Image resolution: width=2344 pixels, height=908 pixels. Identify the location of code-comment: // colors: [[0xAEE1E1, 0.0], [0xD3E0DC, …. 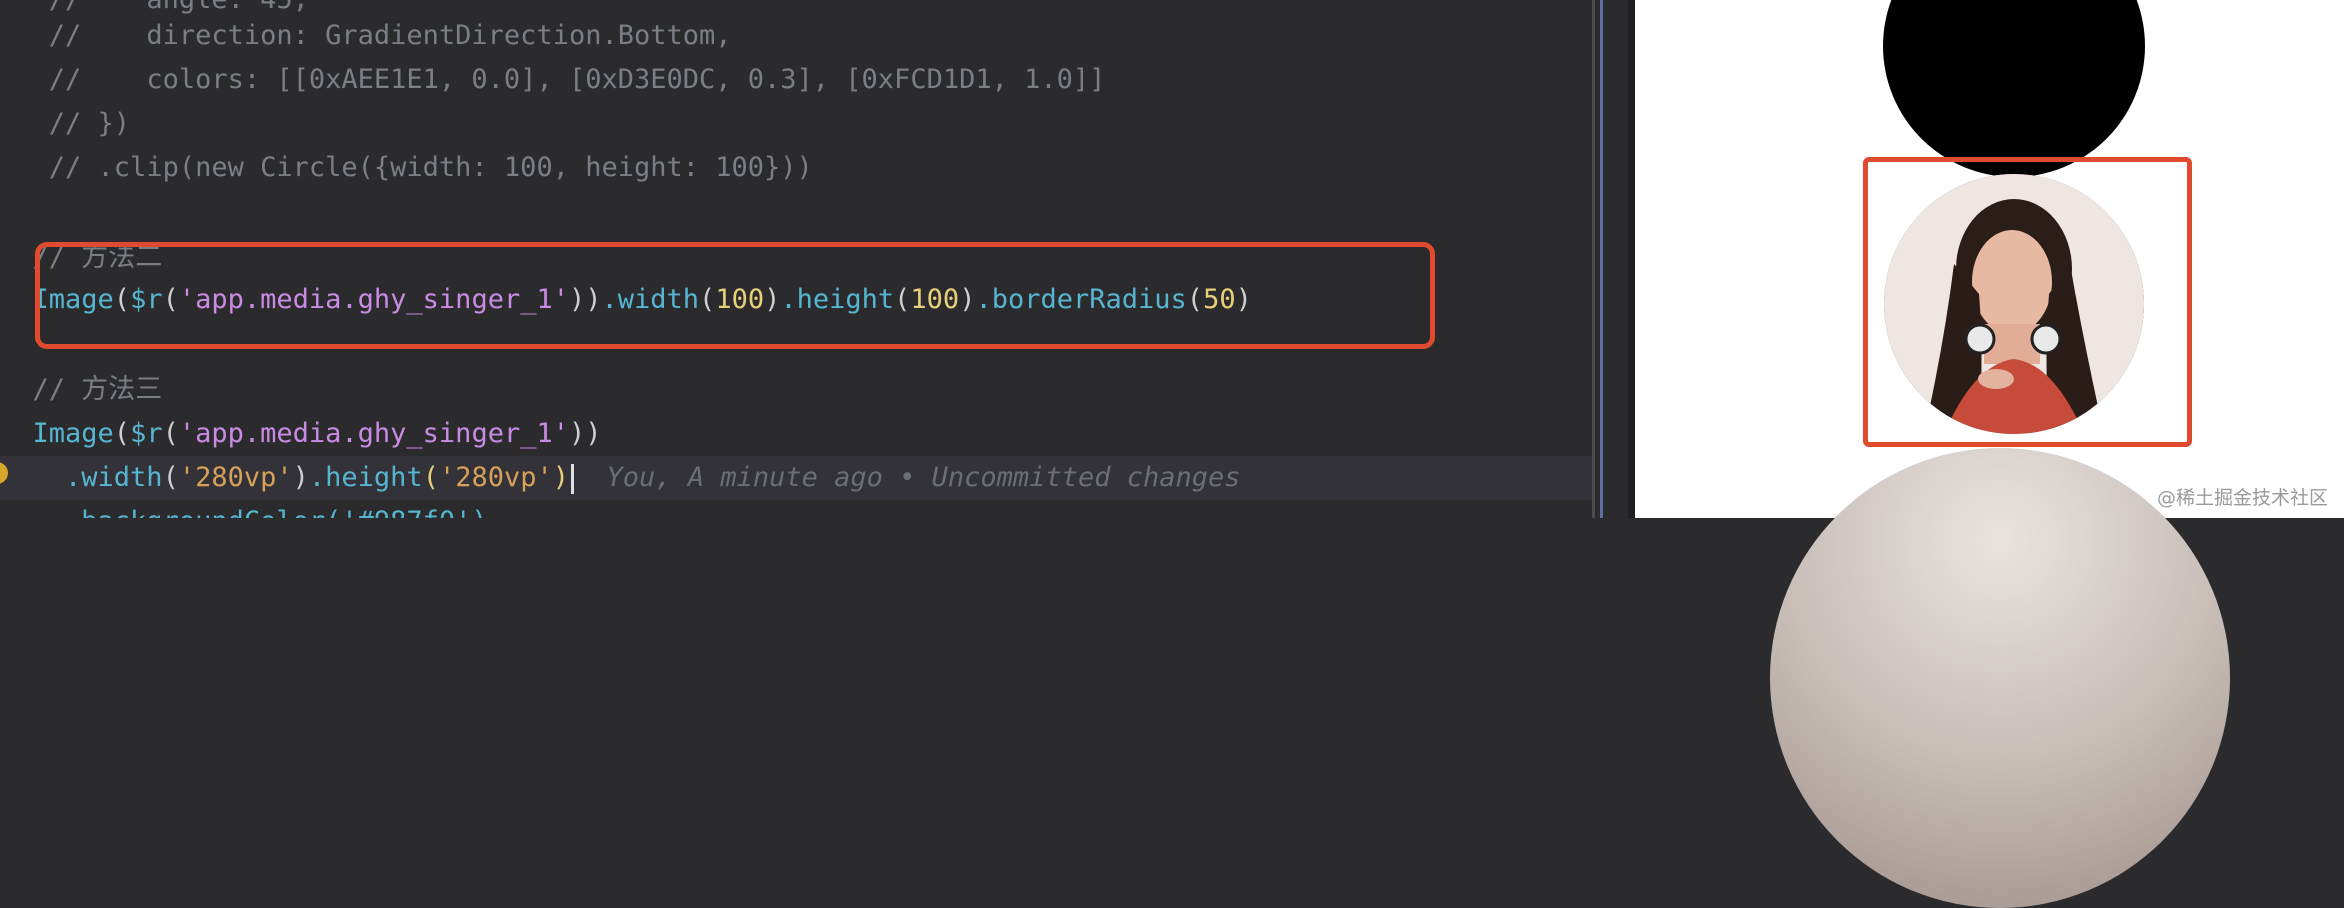
(577, 79).